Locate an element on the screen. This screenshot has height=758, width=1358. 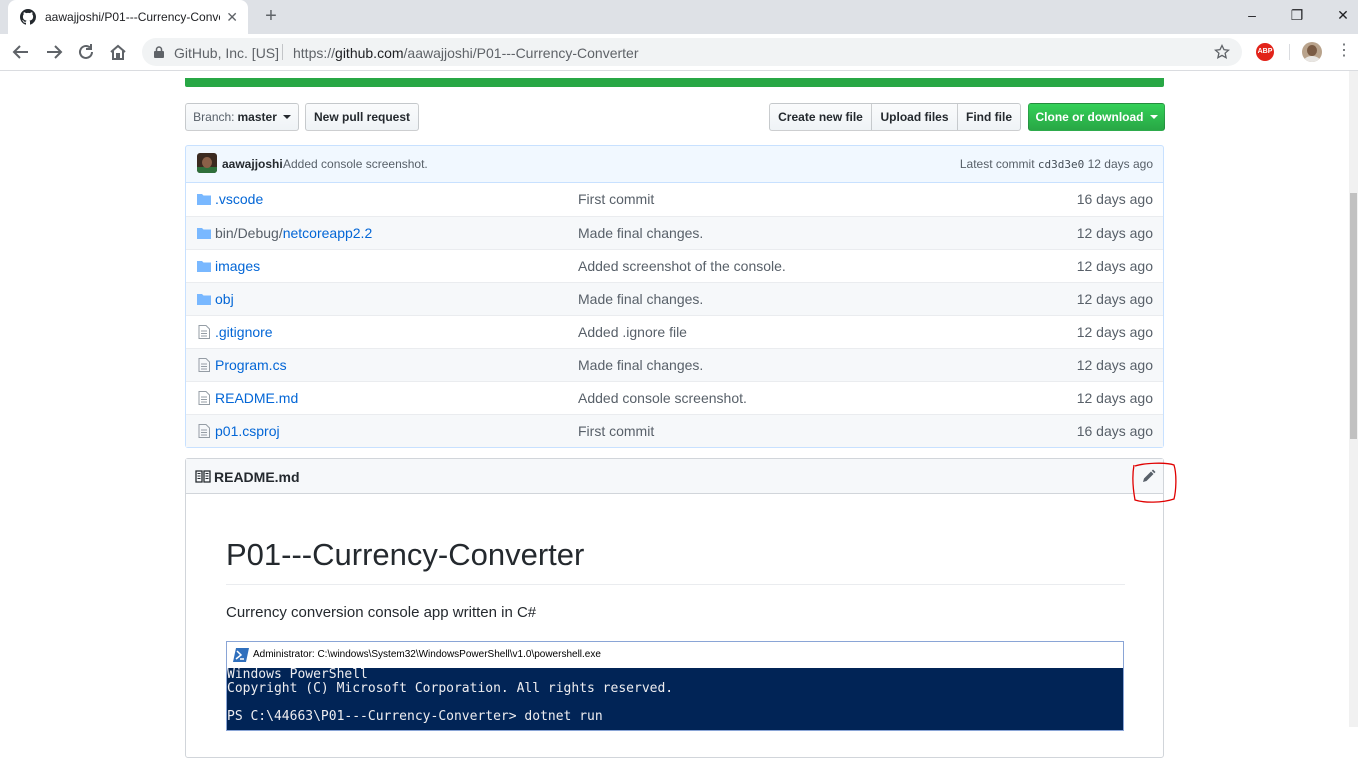
file-row: p01.csproj First commit 16 days ago is located at coordinates (674, 430).